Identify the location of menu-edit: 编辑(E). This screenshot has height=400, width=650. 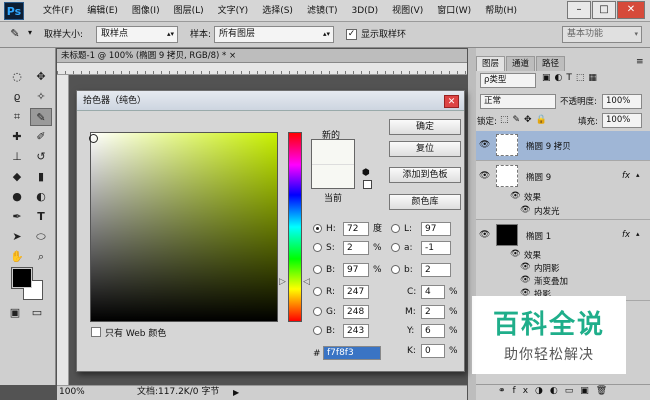
(102, 11).